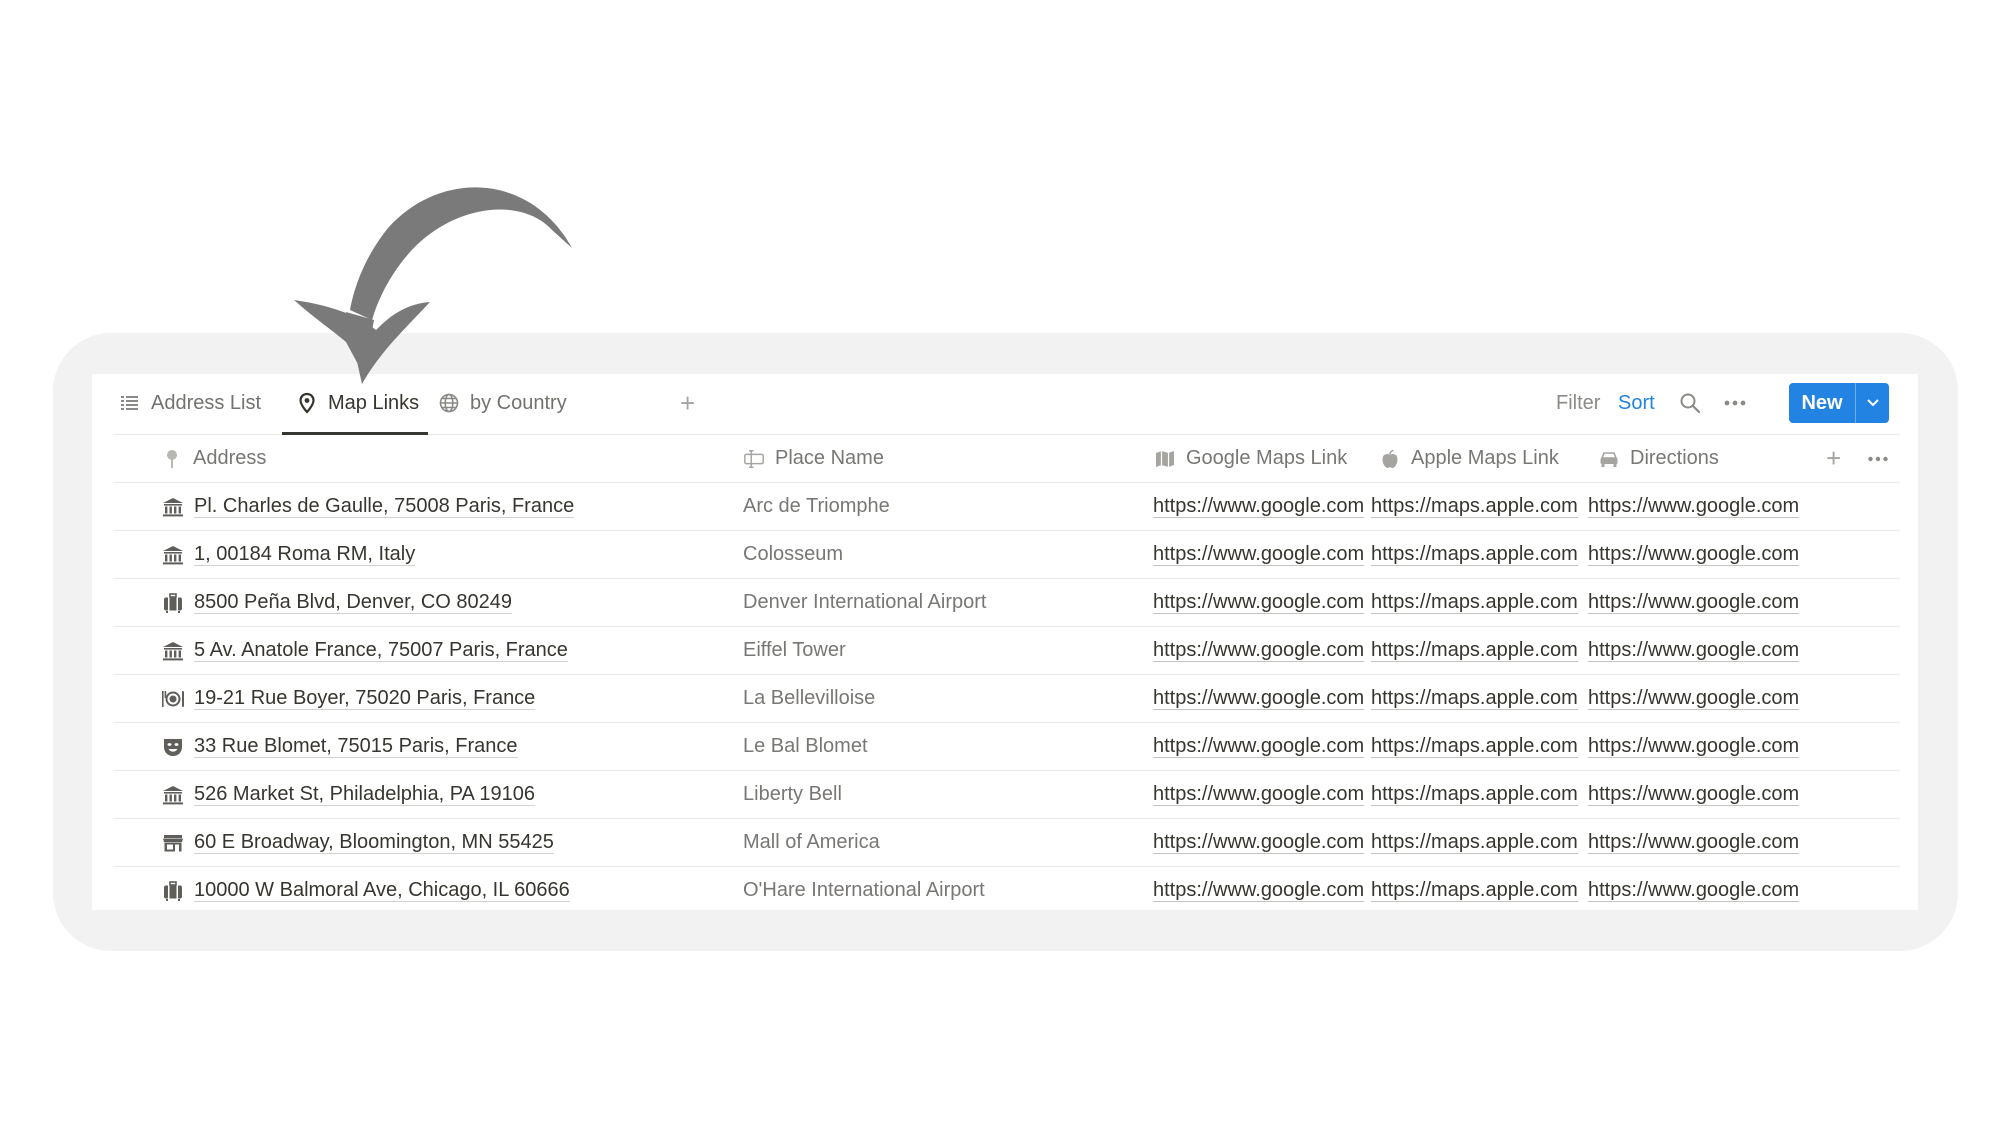  I want to click on column-header-directions: Directions, so click(1658, 458).